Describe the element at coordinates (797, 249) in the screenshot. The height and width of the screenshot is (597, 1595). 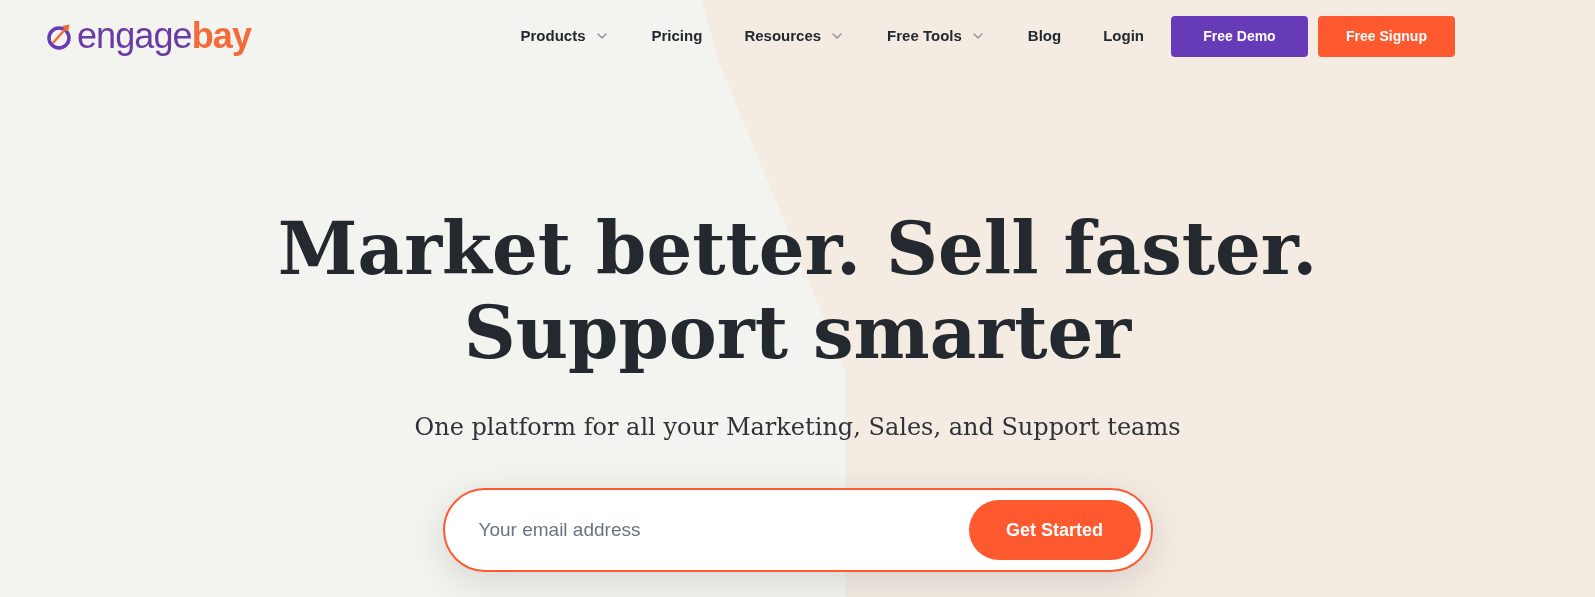
I see `headline: Market better. Sell faster.` at that location.